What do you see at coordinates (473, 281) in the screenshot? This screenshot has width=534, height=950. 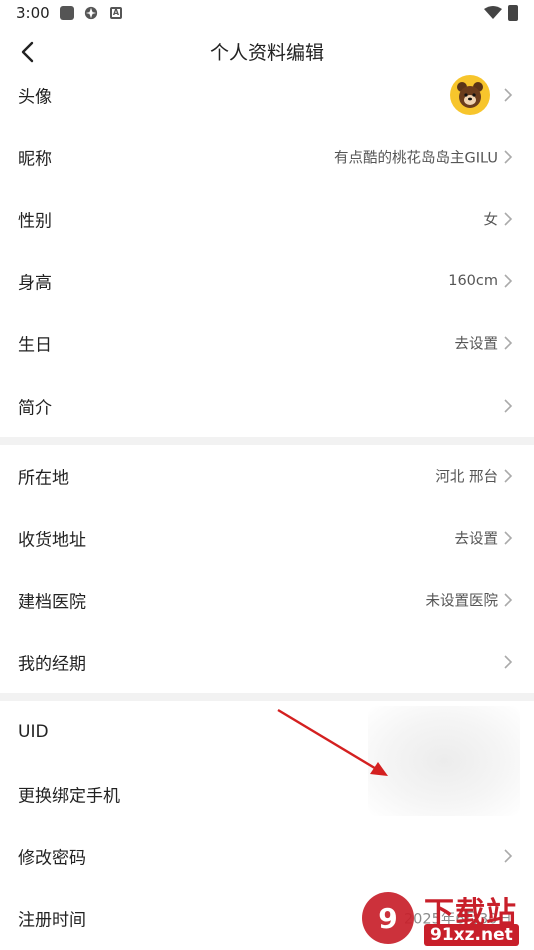 I see `height-value: 160cm` at bounding box center [473, 281].